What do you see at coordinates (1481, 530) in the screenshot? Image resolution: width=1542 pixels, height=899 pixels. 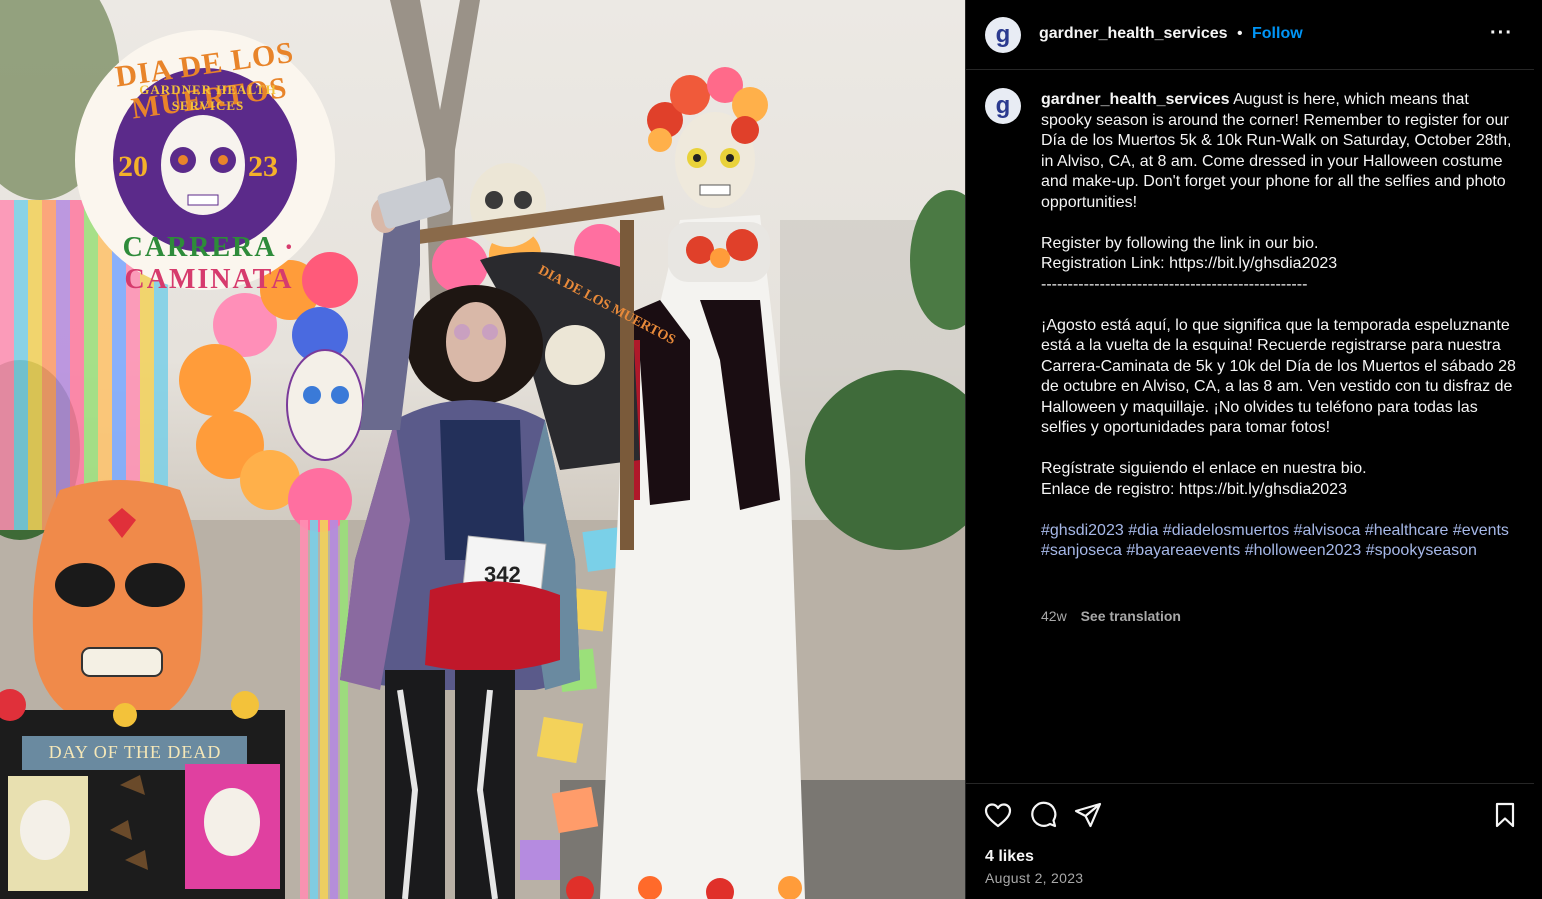 I see `hashtag-link: #events` at bounding box center [1481, 530].